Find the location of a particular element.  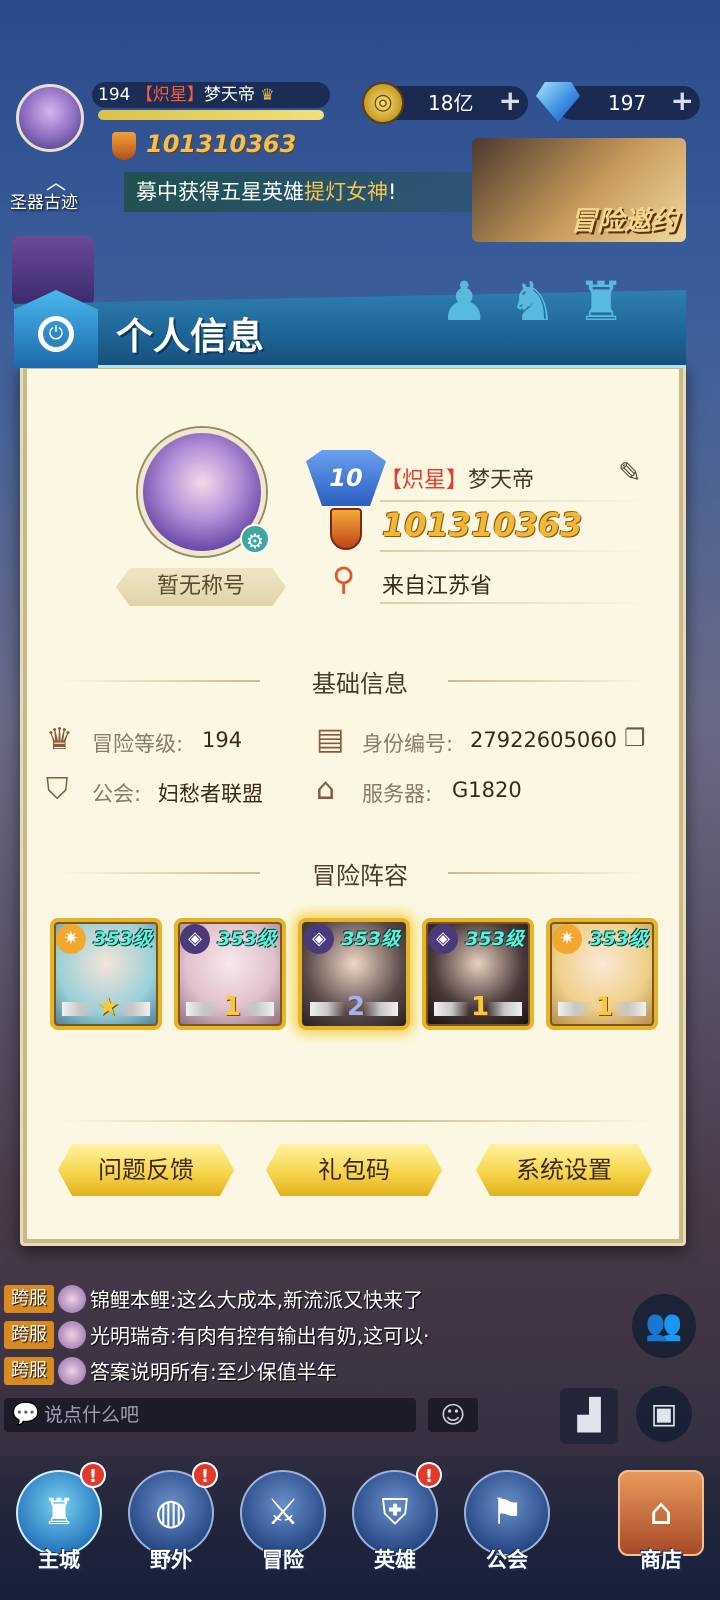

nav-label: 野外 is located at coordinates (171, 1560).